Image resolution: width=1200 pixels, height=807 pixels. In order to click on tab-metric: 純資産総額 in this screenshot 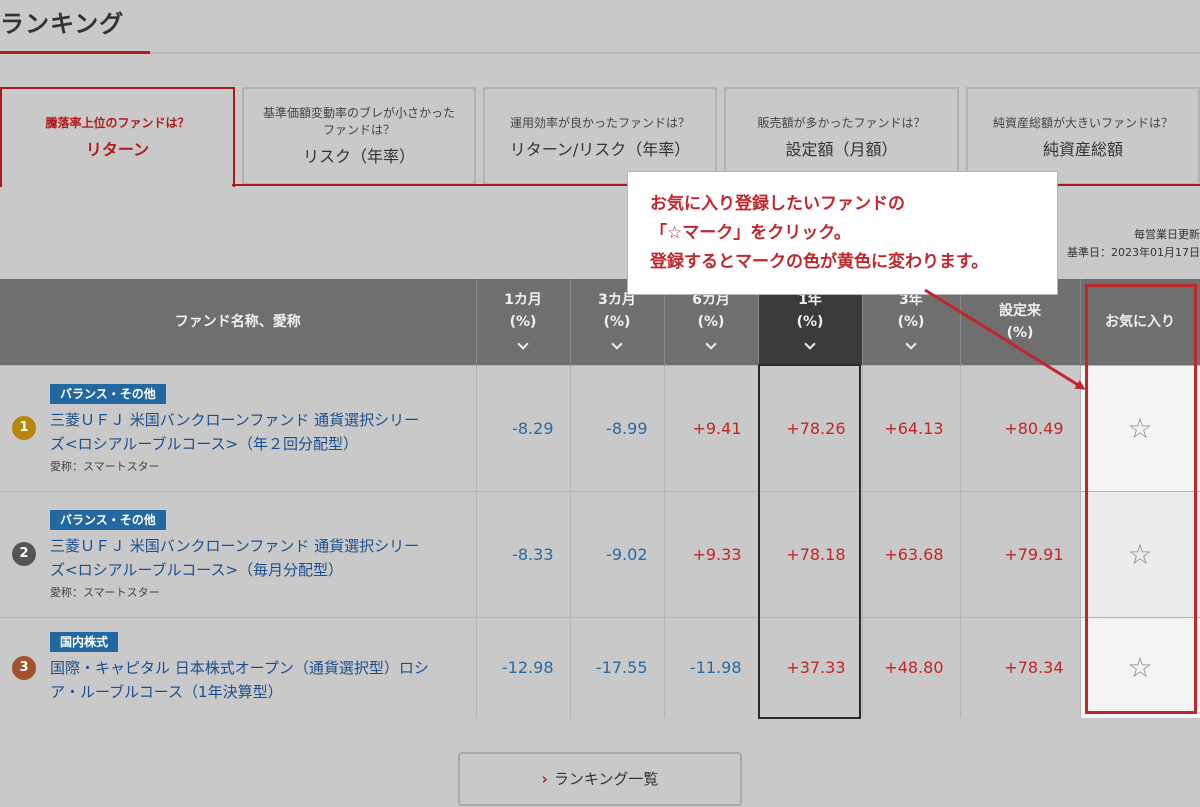, I will do `click(1082, 149)`.